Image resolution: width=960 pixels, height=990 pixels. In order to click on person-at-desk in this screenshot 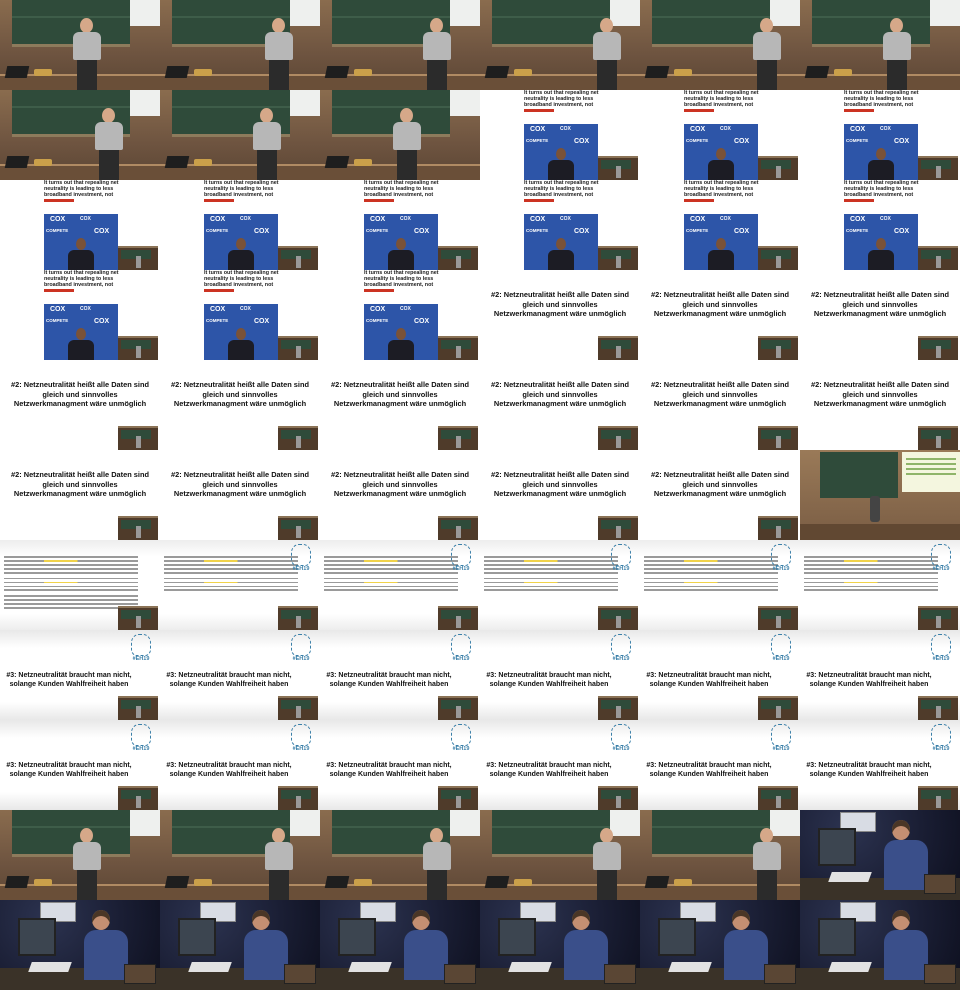, I will do `click(746, 950)`.